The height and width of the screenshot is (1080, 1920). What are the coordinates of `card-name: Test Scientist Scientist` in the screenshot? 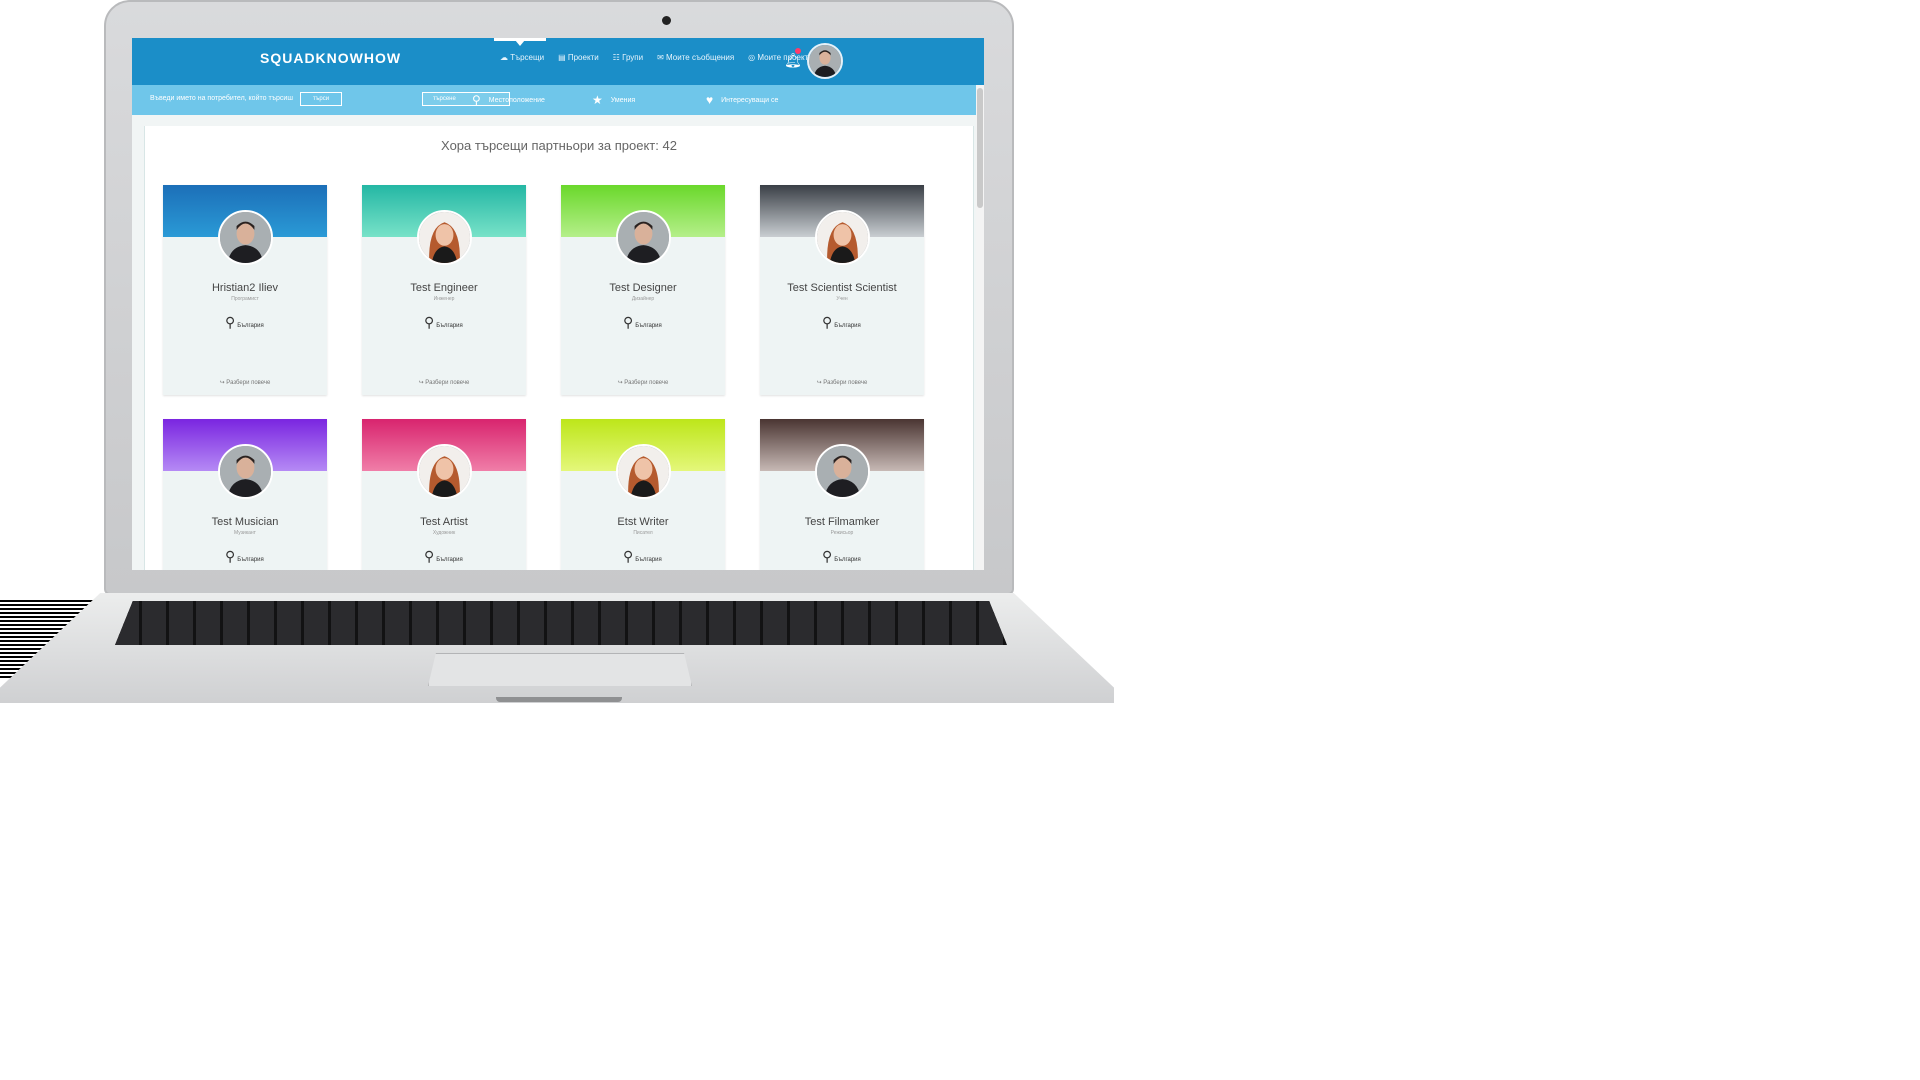 It's located at (842, 288).